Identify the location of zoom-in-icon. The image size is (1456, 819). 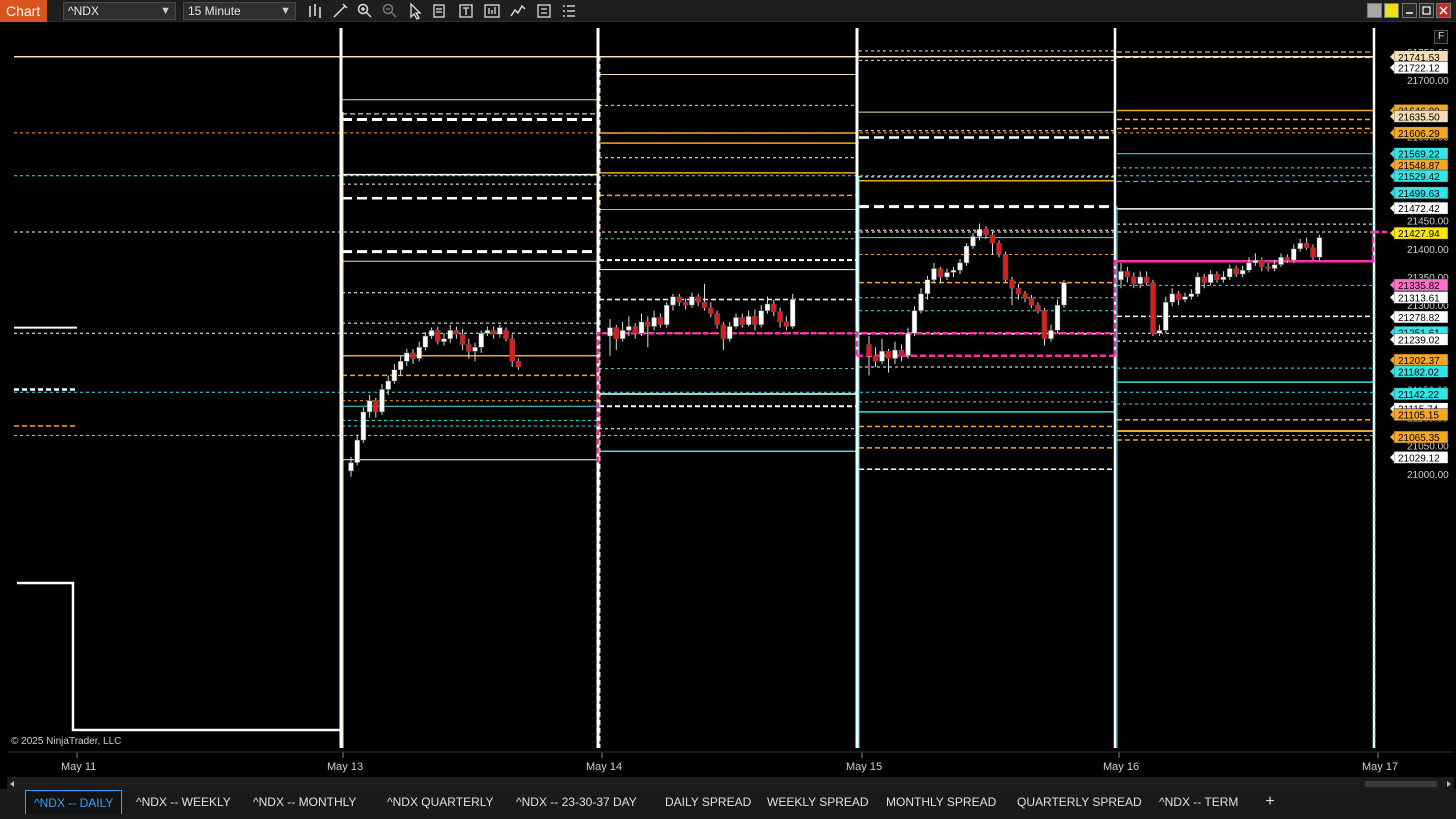
(365, 11).